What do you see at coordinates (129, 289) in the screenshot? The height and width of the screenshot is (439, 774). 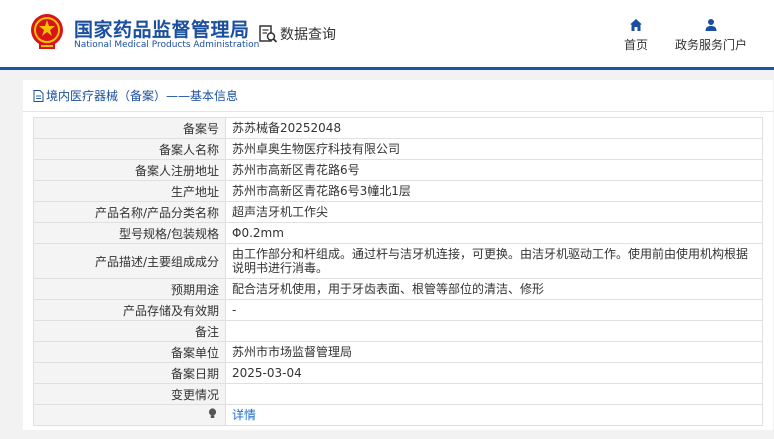 I see `row-label: 预期用途` at bounding box center [129, 289].